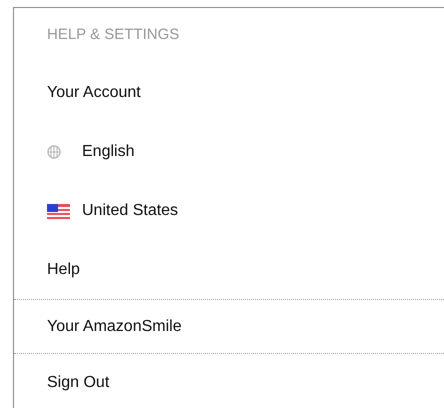 The height and width of the screenshot is (408, 444). Describe the element at coordinates (108, 152) in the screenshot. I see `menu-item: English` at that location.